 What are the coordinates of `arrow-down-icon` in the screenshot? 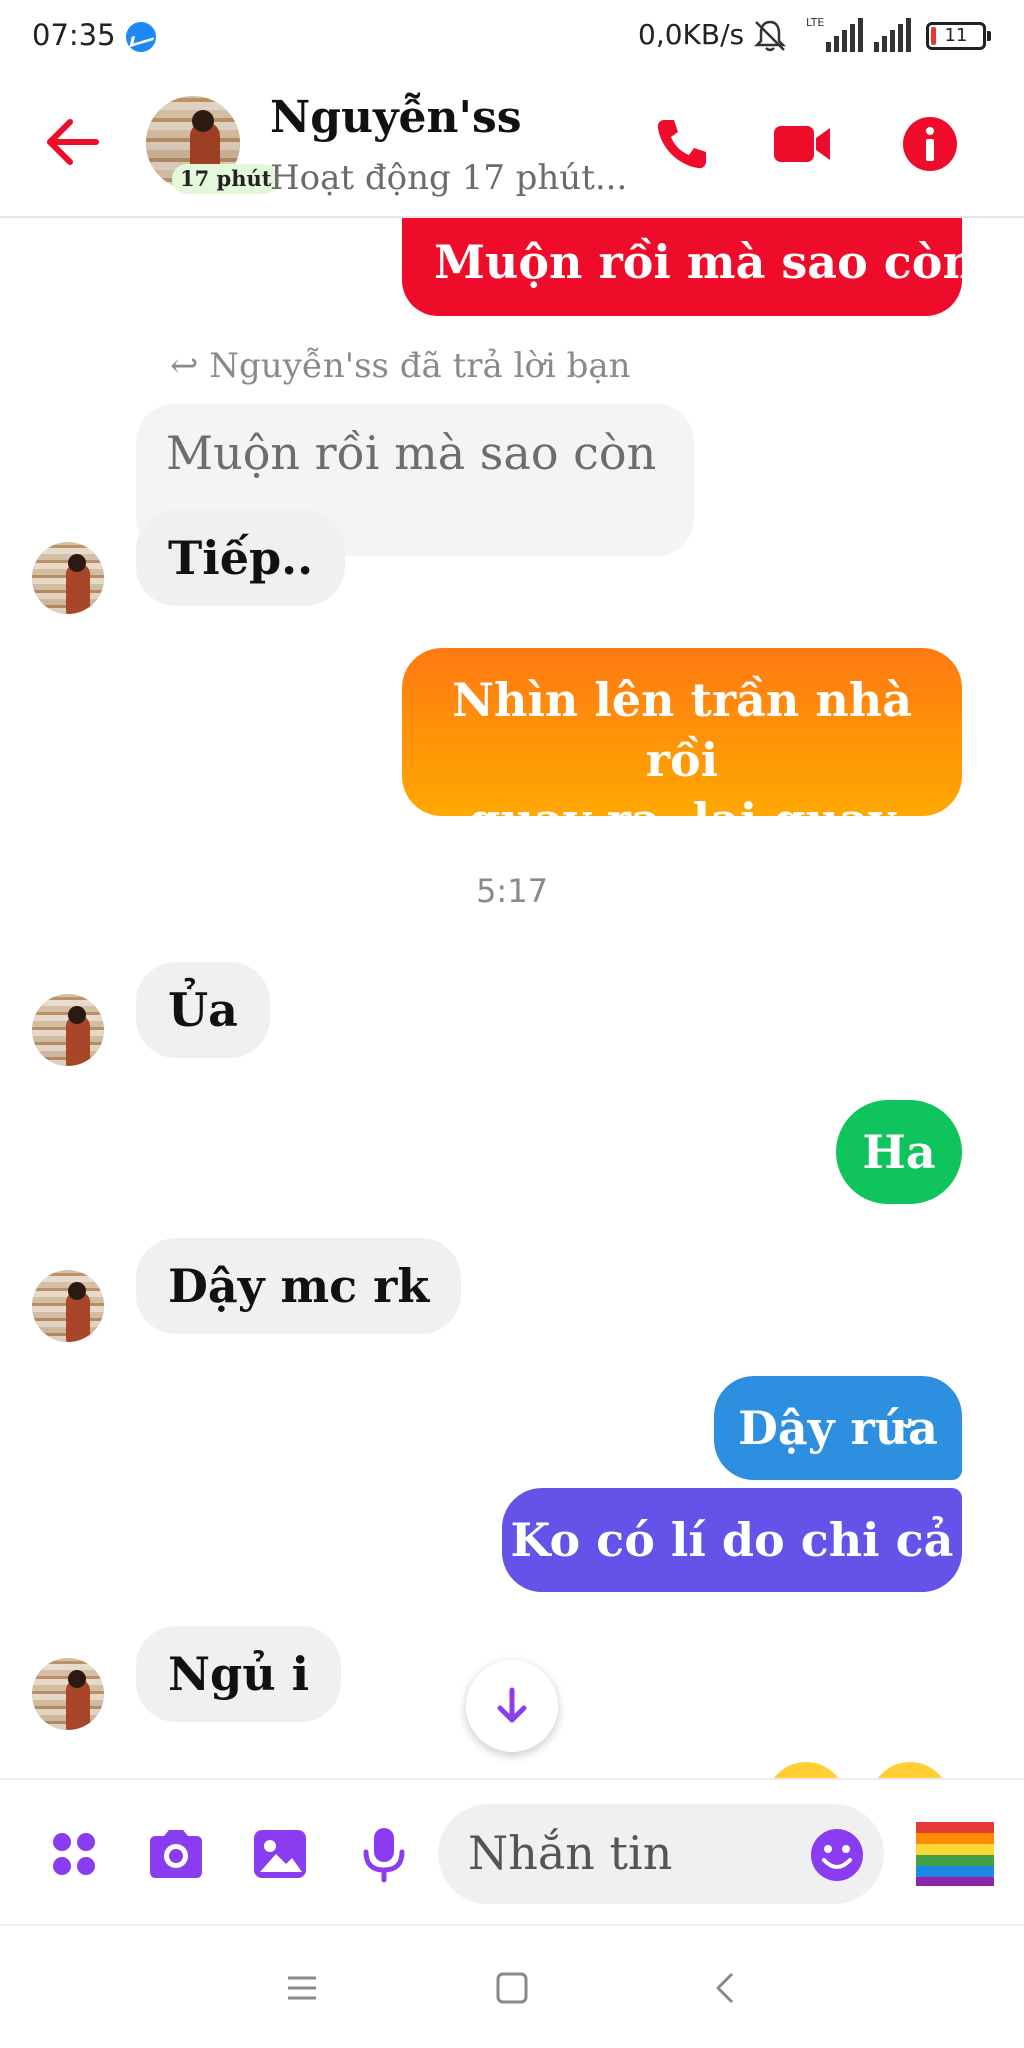 It's located at (512, 1705).